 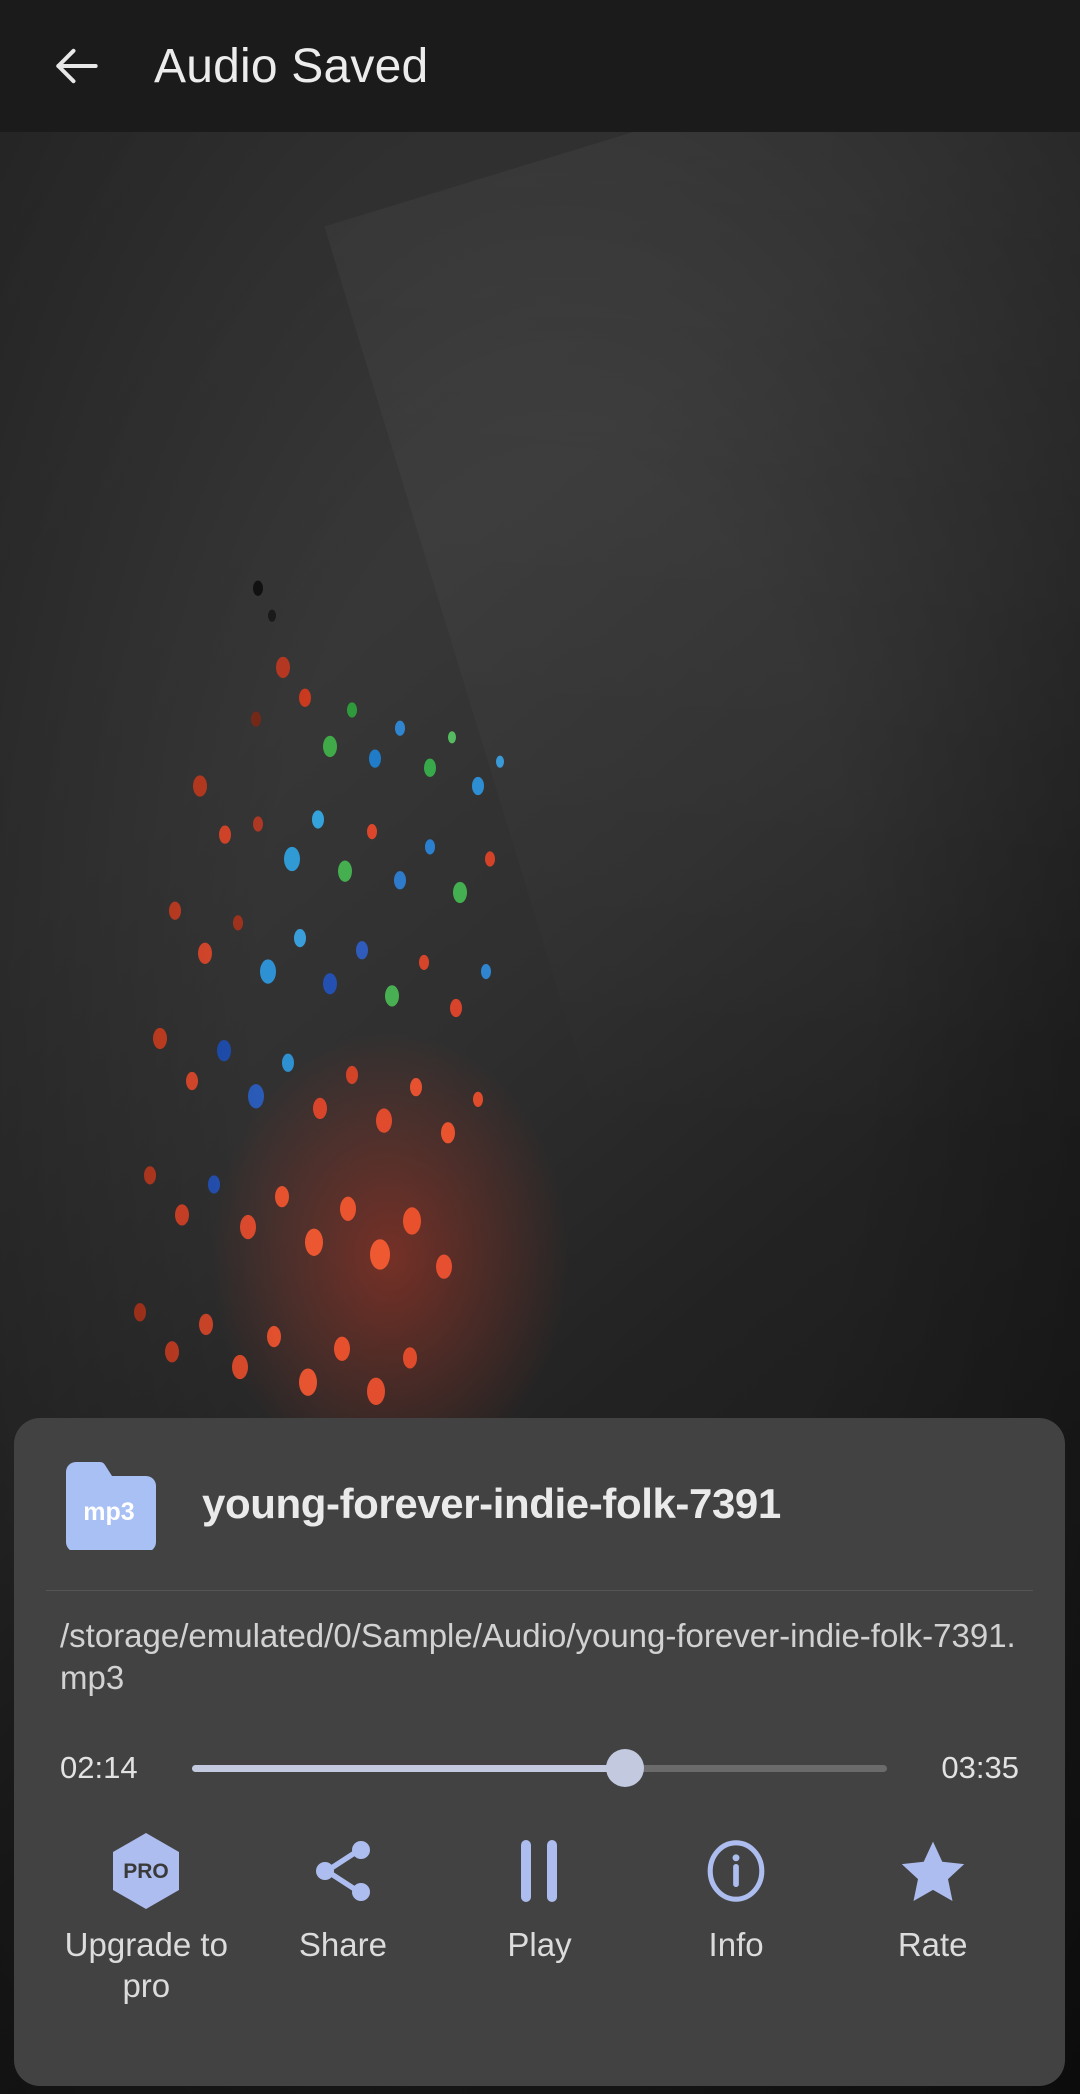 What do you see at coordinates (540, 66) in the screenshot?
I see `app-bar: Audio Saved` at bounding box center [540, 66].